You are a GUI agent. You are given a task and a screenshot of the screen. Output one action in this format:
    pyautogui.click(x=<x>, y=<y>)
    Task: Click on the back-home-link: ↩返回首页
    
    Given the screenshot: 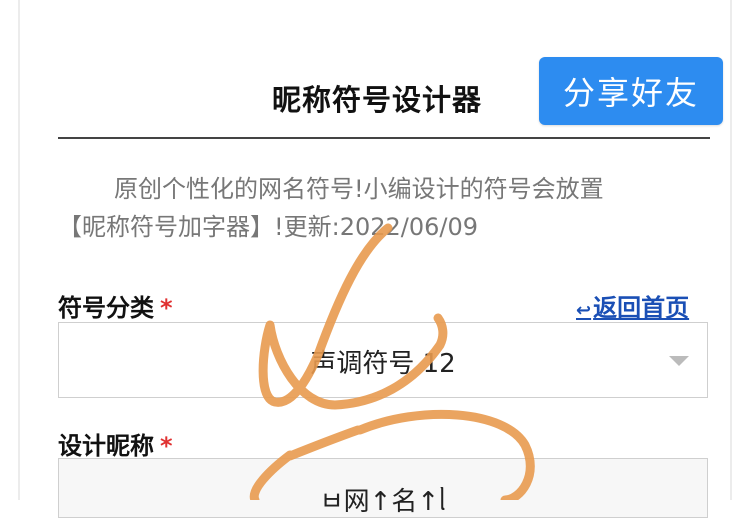 What is the action you would take?
    pyautogui.click(x=632, y=305)
    